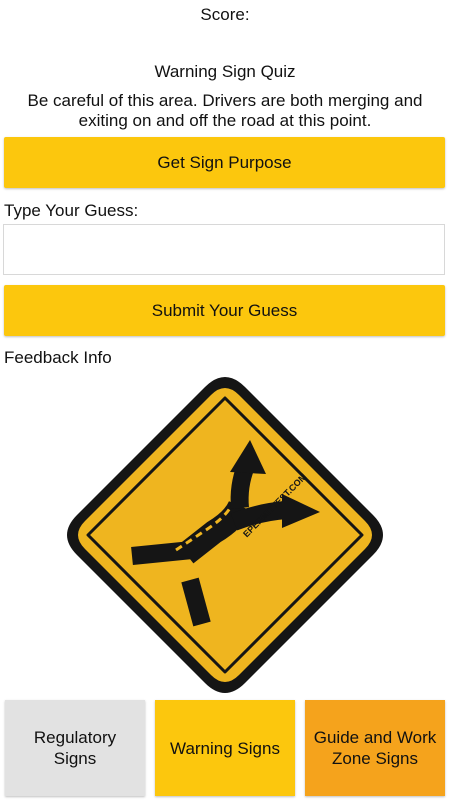 This screenshot has width=450, height=800. I want to click on guess-input, so click(224, 249).